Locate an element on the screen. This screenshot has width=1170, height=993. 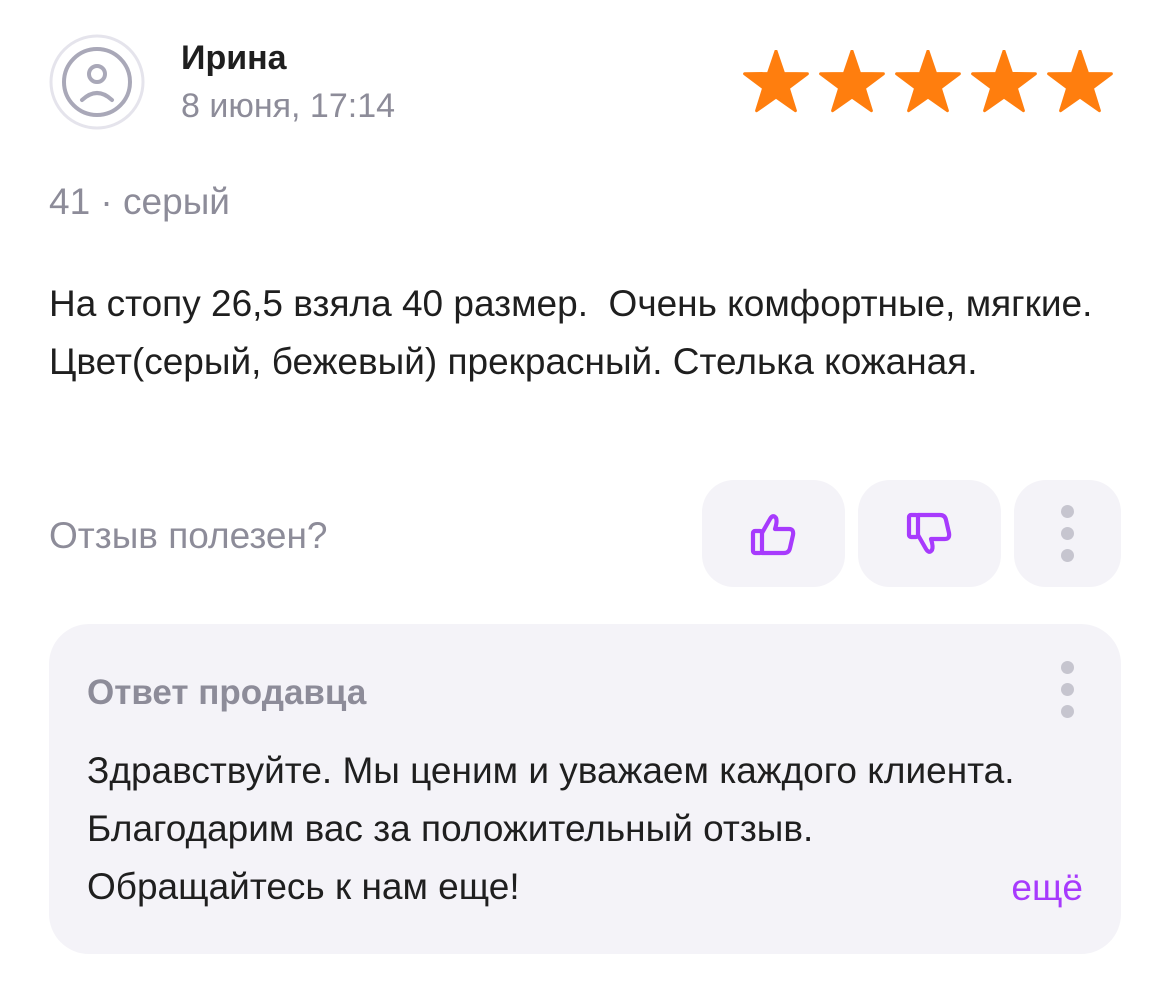
rating-stars is located at coordinates (928, 82).